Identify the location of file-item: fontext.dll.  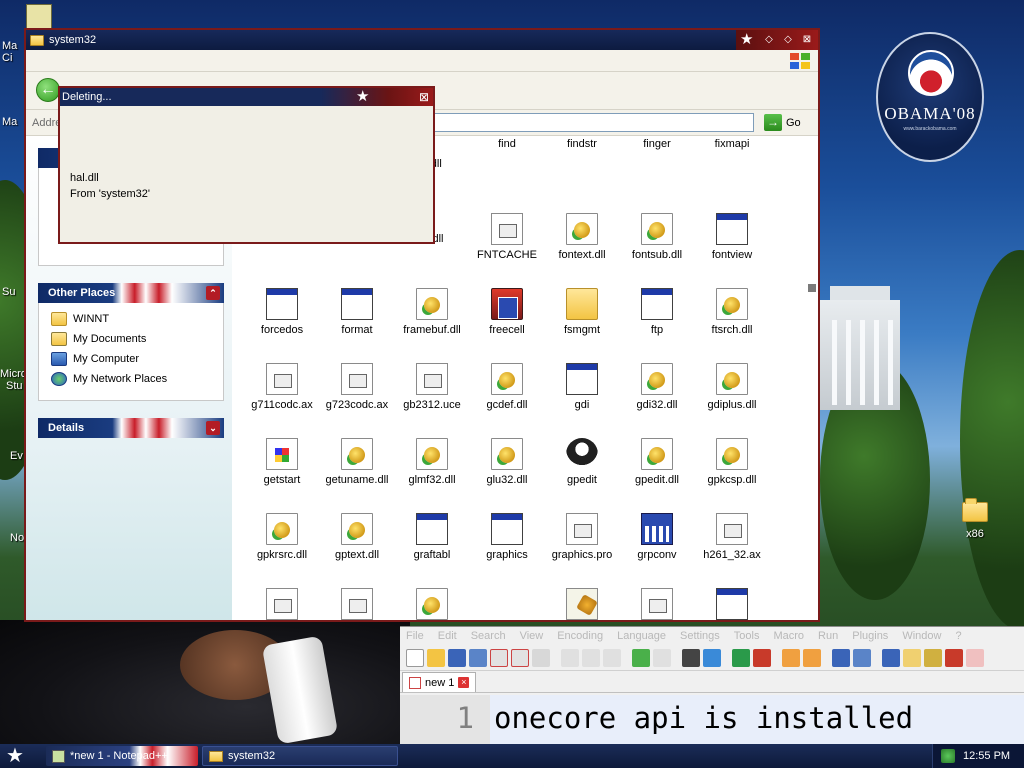
(582, 237).